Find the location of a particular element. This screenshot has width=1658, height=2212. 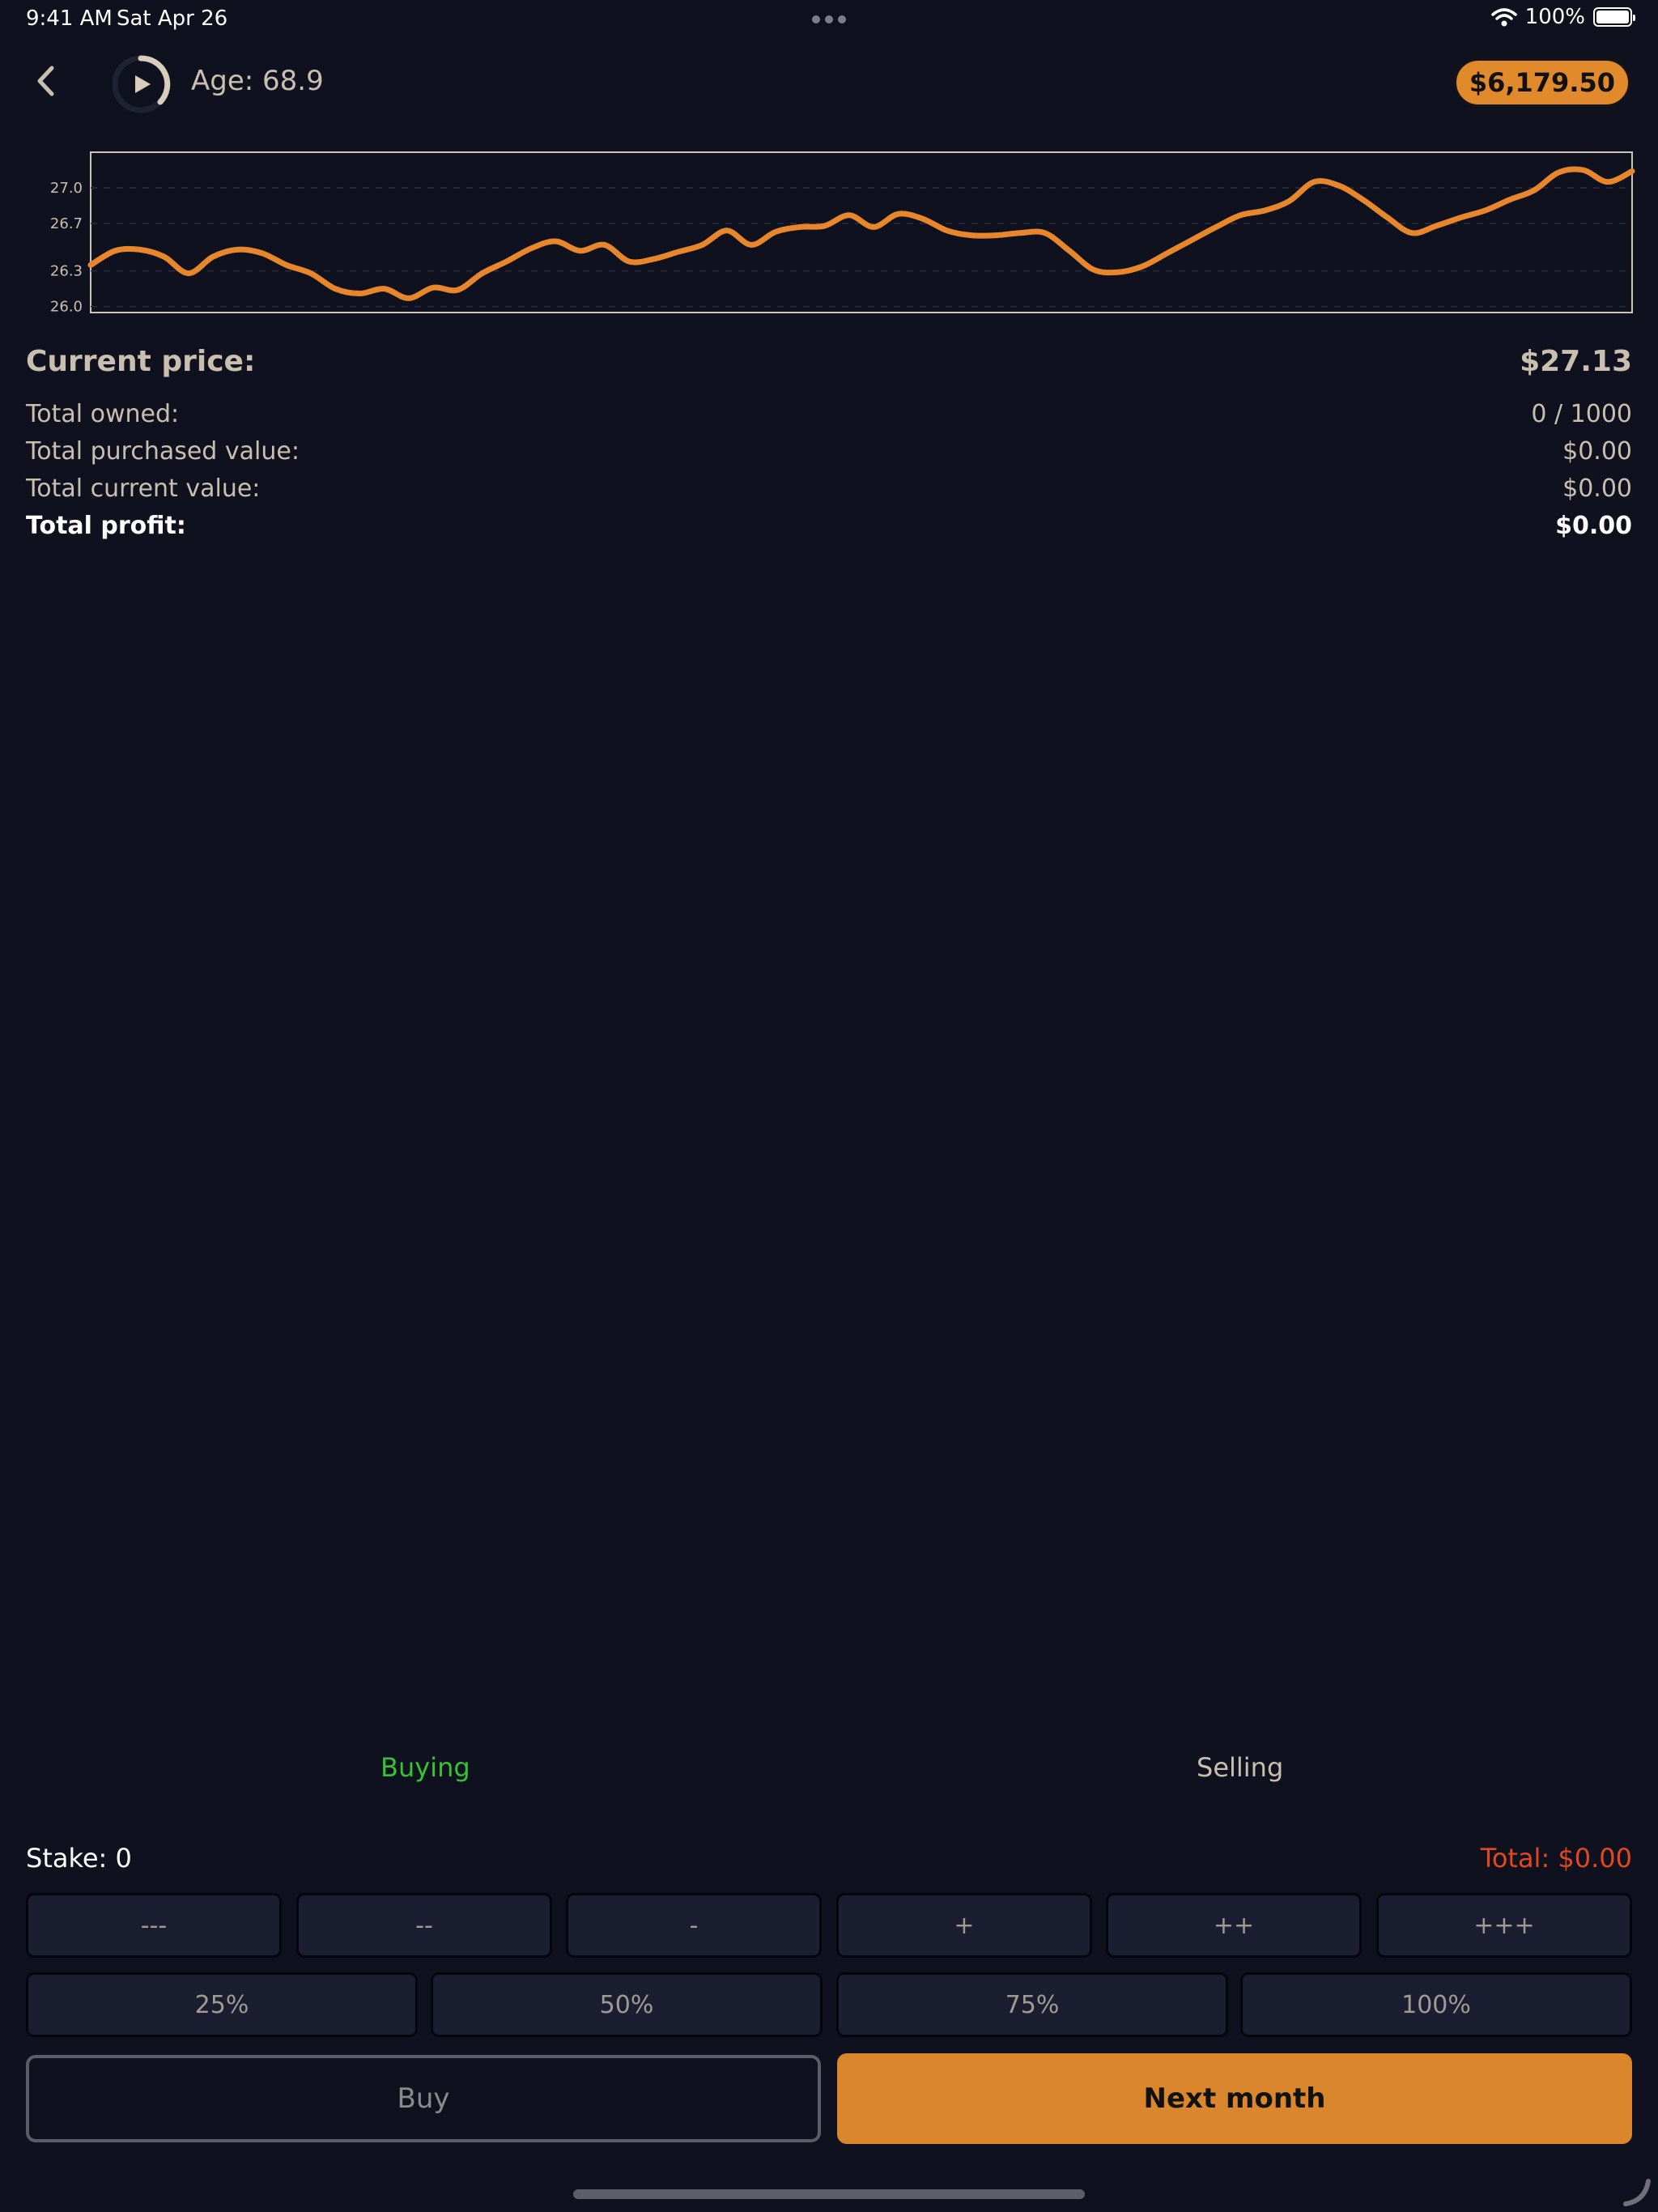

stake-decrease-medium-button: -- is located at coordinates (424, 1926).